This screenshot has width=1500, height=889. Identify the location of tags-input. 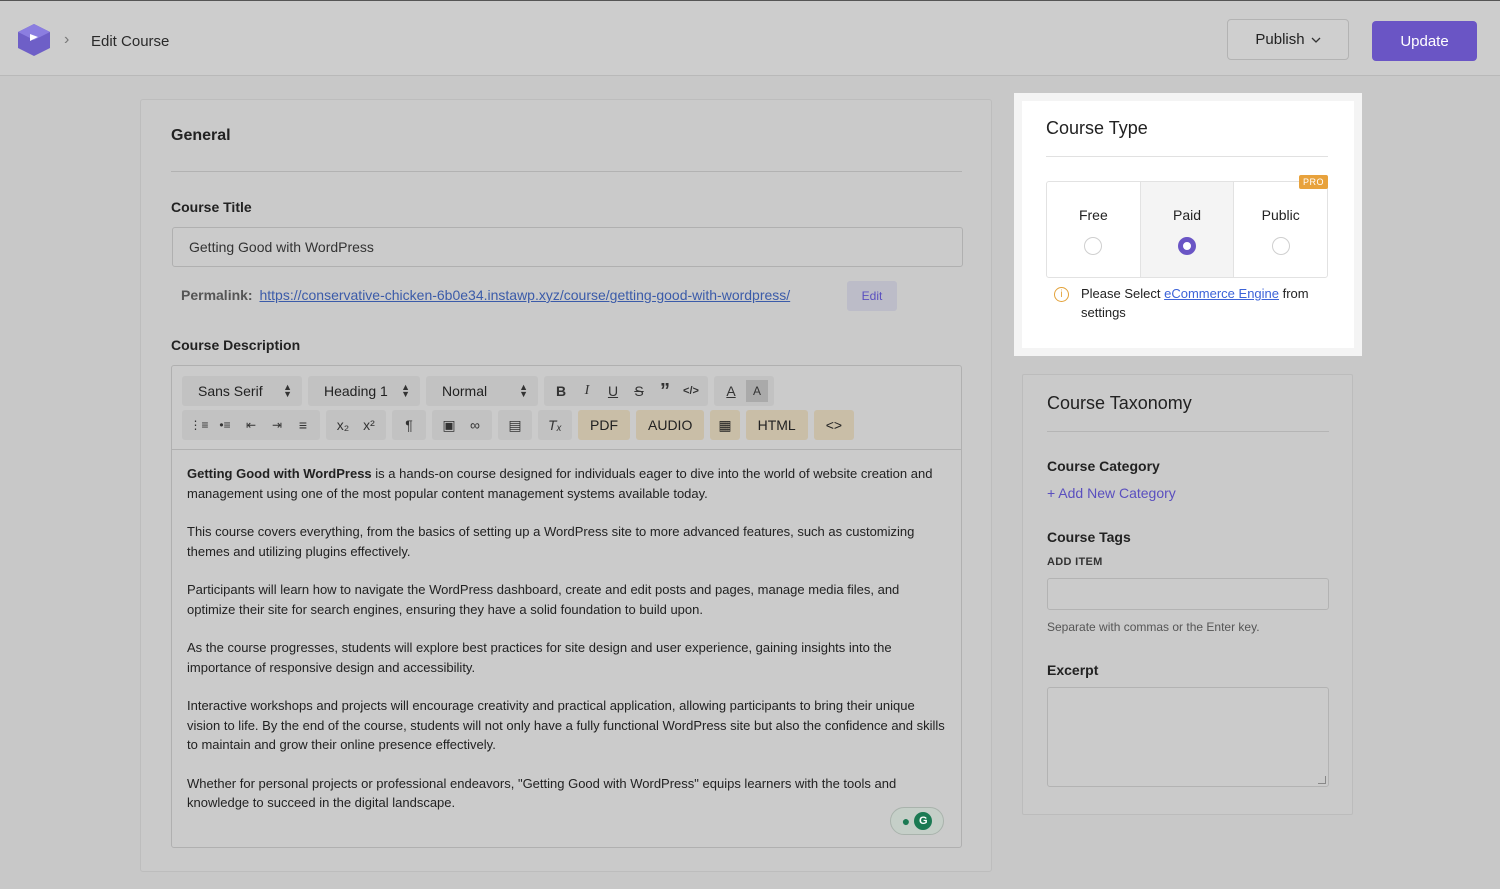
(1188, 594).